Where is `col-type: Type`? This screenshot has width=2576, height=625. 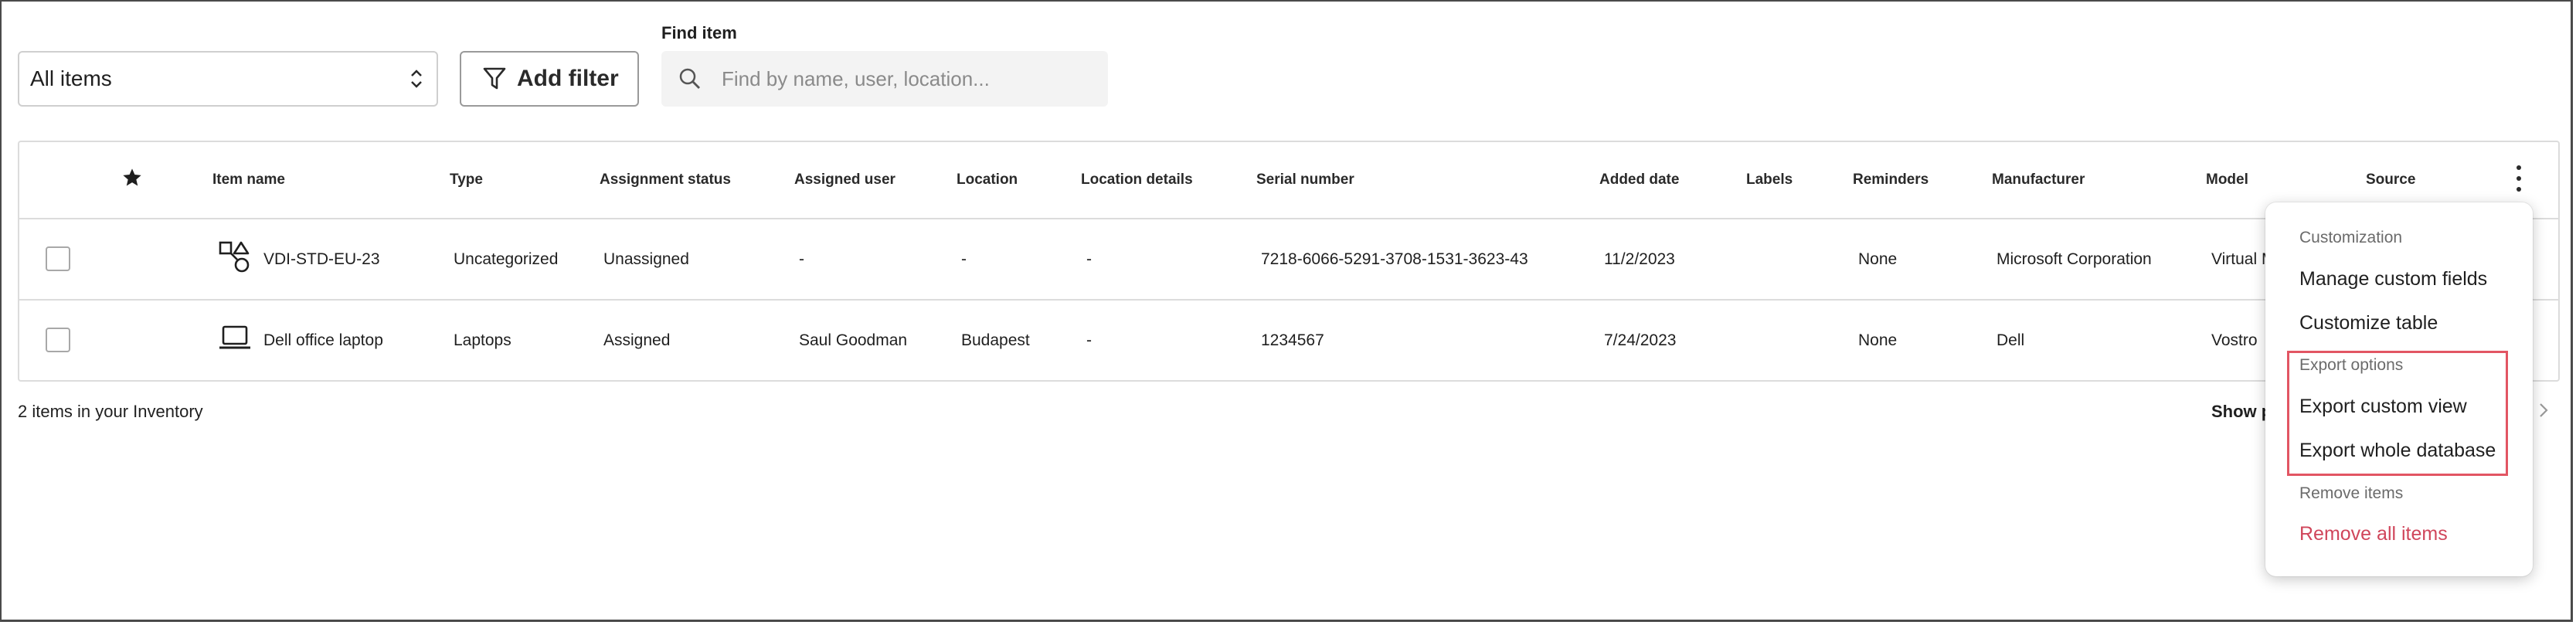 col-type: Type is located at coordinates (466, 180).